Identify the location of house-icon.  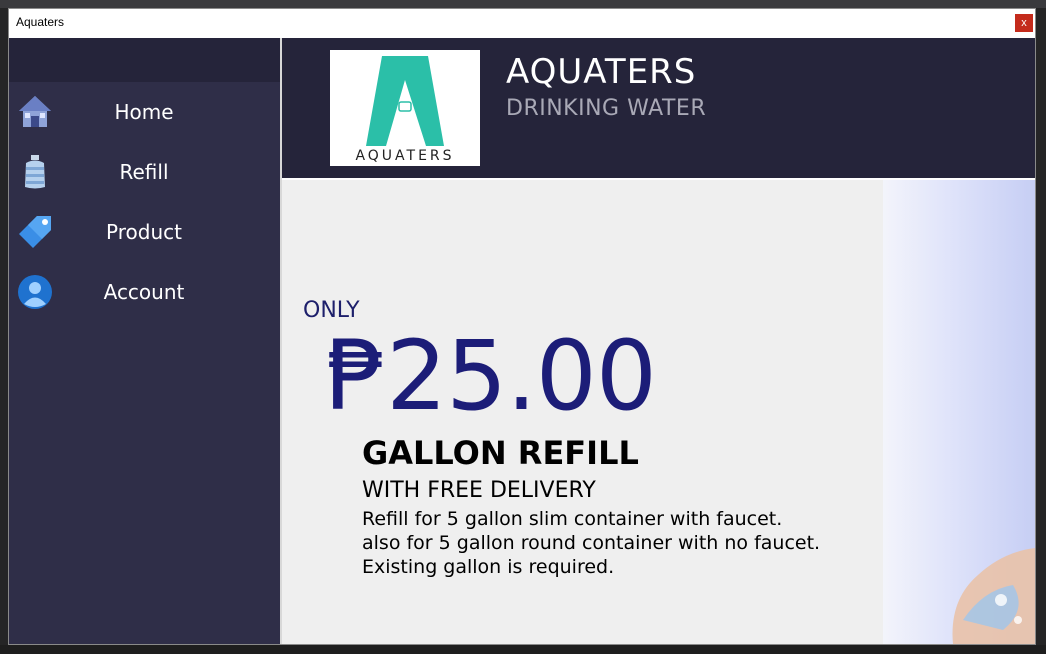
(35, 112).